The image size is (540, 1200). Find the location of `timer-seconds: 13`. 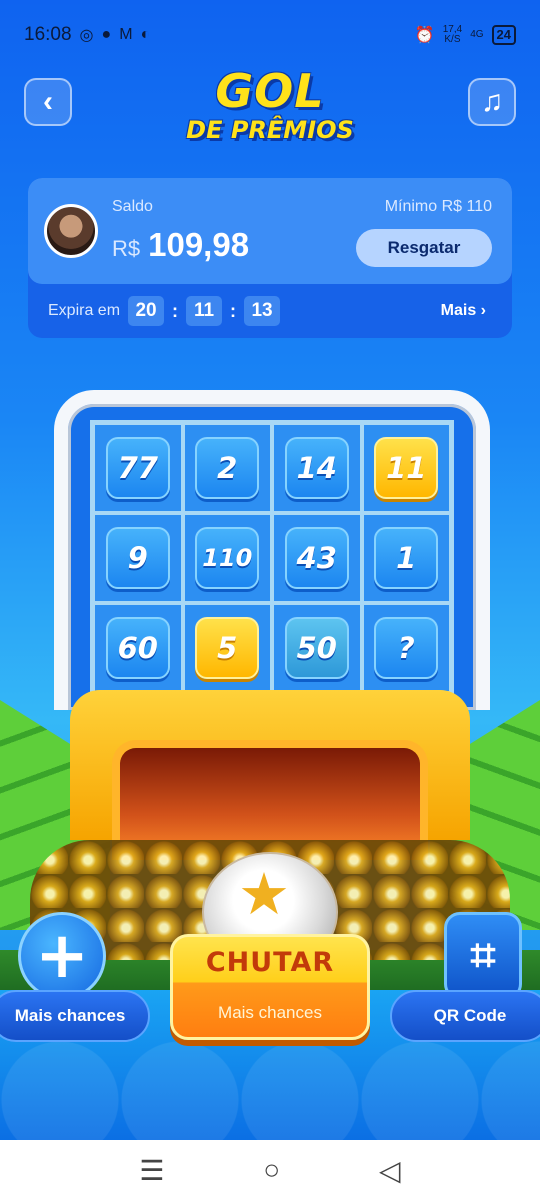

timer-seconds: 13 is located at coordinates (262, 311).